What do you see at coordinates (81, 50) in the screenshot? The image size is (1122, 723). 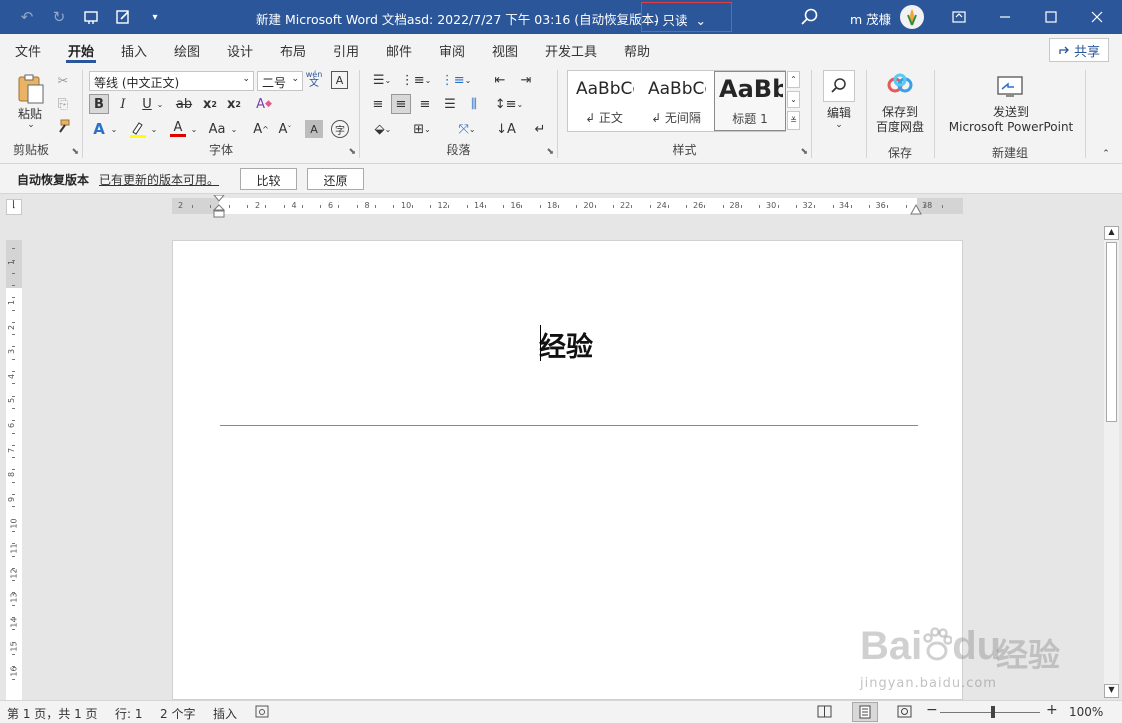 I see `tab-home: 开始` at bounding box center [81, 50].